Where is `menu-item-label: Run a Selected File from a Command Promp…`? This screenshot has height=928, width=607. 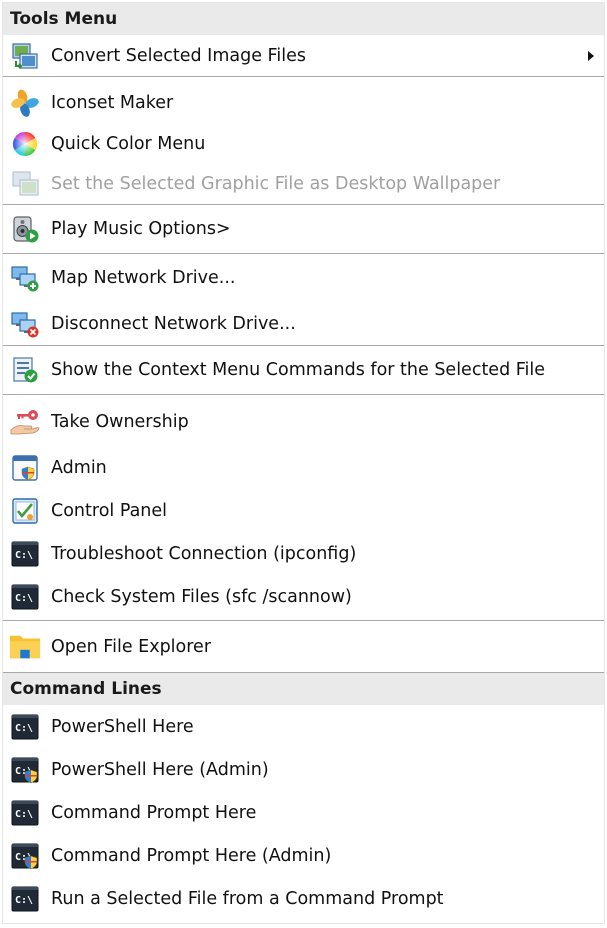 menu-item-label: Run a Selected File from a Command Promp… is located at coordinates (247, 898).